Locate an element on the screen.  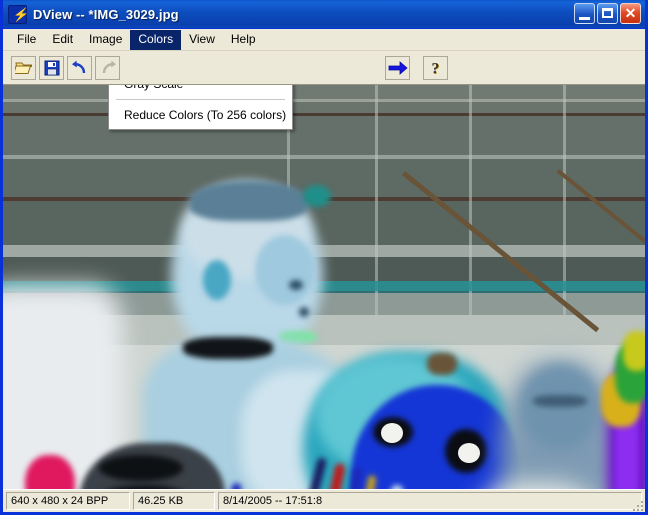
save-button is located at coordinates (51, 67).